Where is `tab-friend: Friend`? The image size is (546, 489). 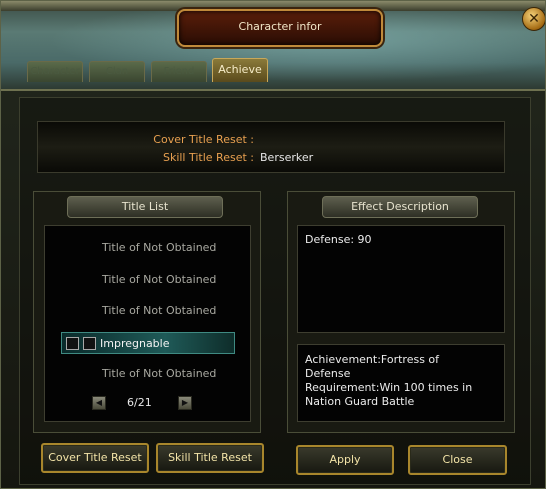
tab-friend: Friend is located at coordinates (179, 71).